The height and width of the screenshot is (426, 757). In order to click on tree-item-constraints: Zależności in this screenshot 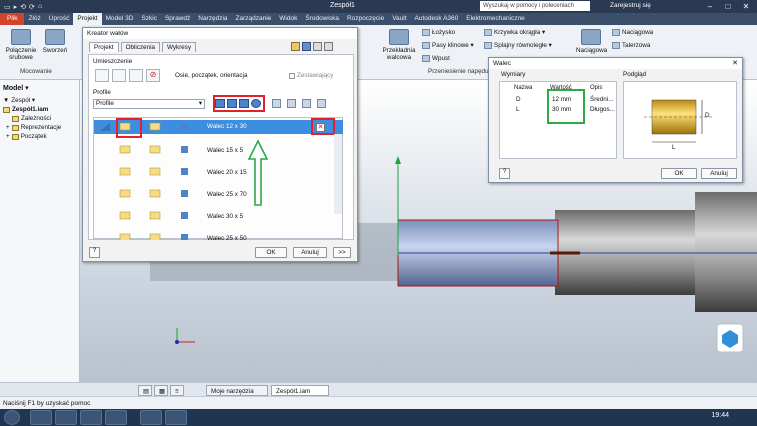, I will do `click(39, 118)`.